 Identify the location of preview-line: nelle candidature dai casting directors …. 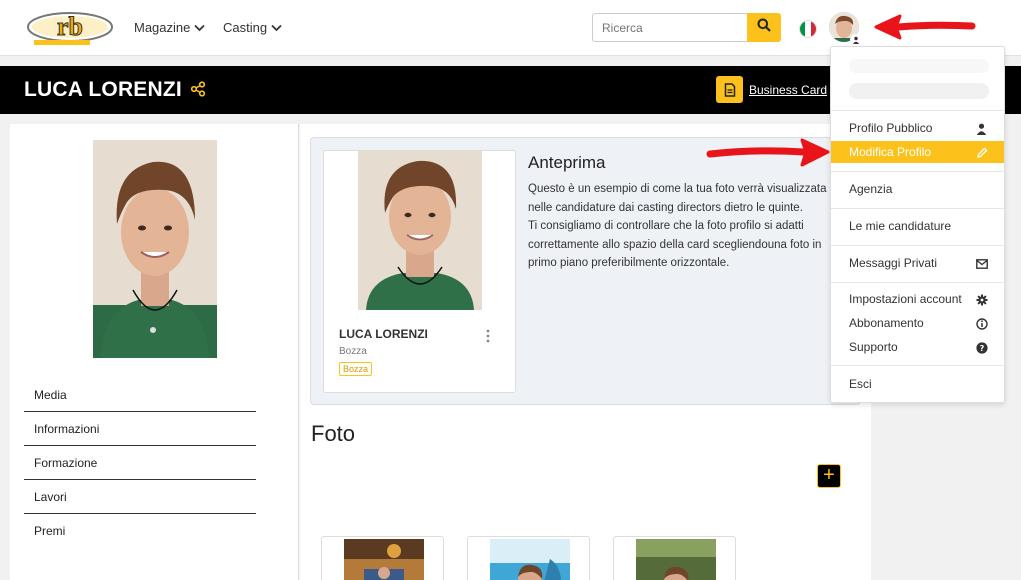
(665, 207).